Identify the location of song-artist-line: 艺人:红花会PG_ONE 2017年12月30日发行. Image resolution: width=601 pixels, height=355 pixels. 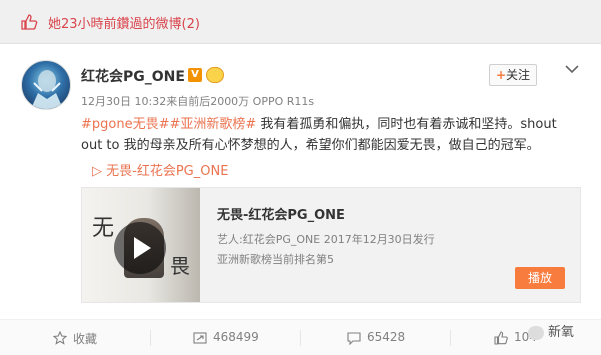
(326, 239).